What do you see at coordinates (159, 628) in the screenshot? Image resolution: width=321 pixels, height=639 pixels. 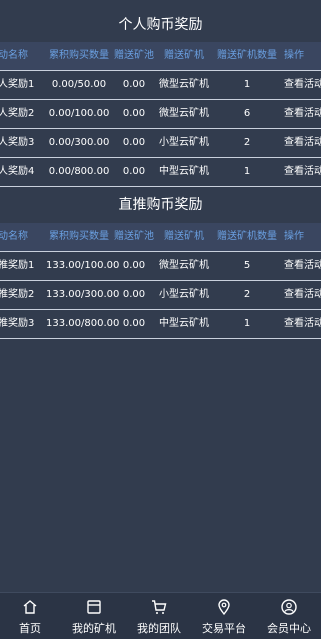 I see `nav-my-team-label: 我的团队` at bounding box center [159, 628].